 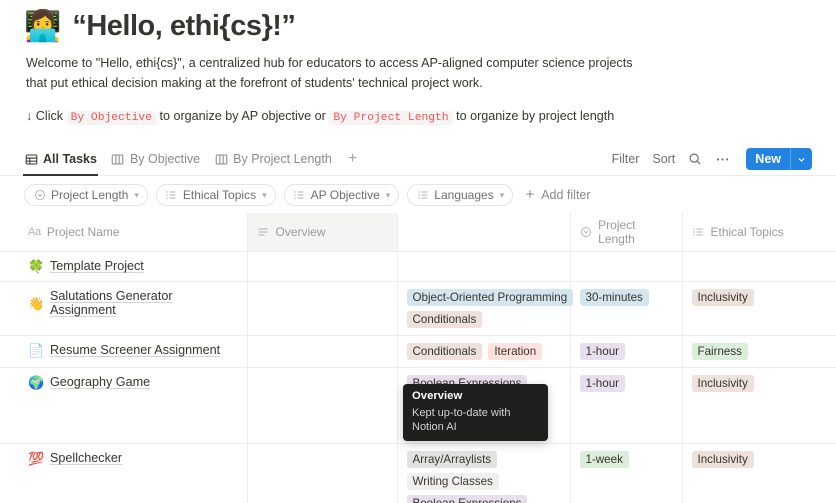 I want to click on tag: Boolean Expressions, so click(x=467, y=499).